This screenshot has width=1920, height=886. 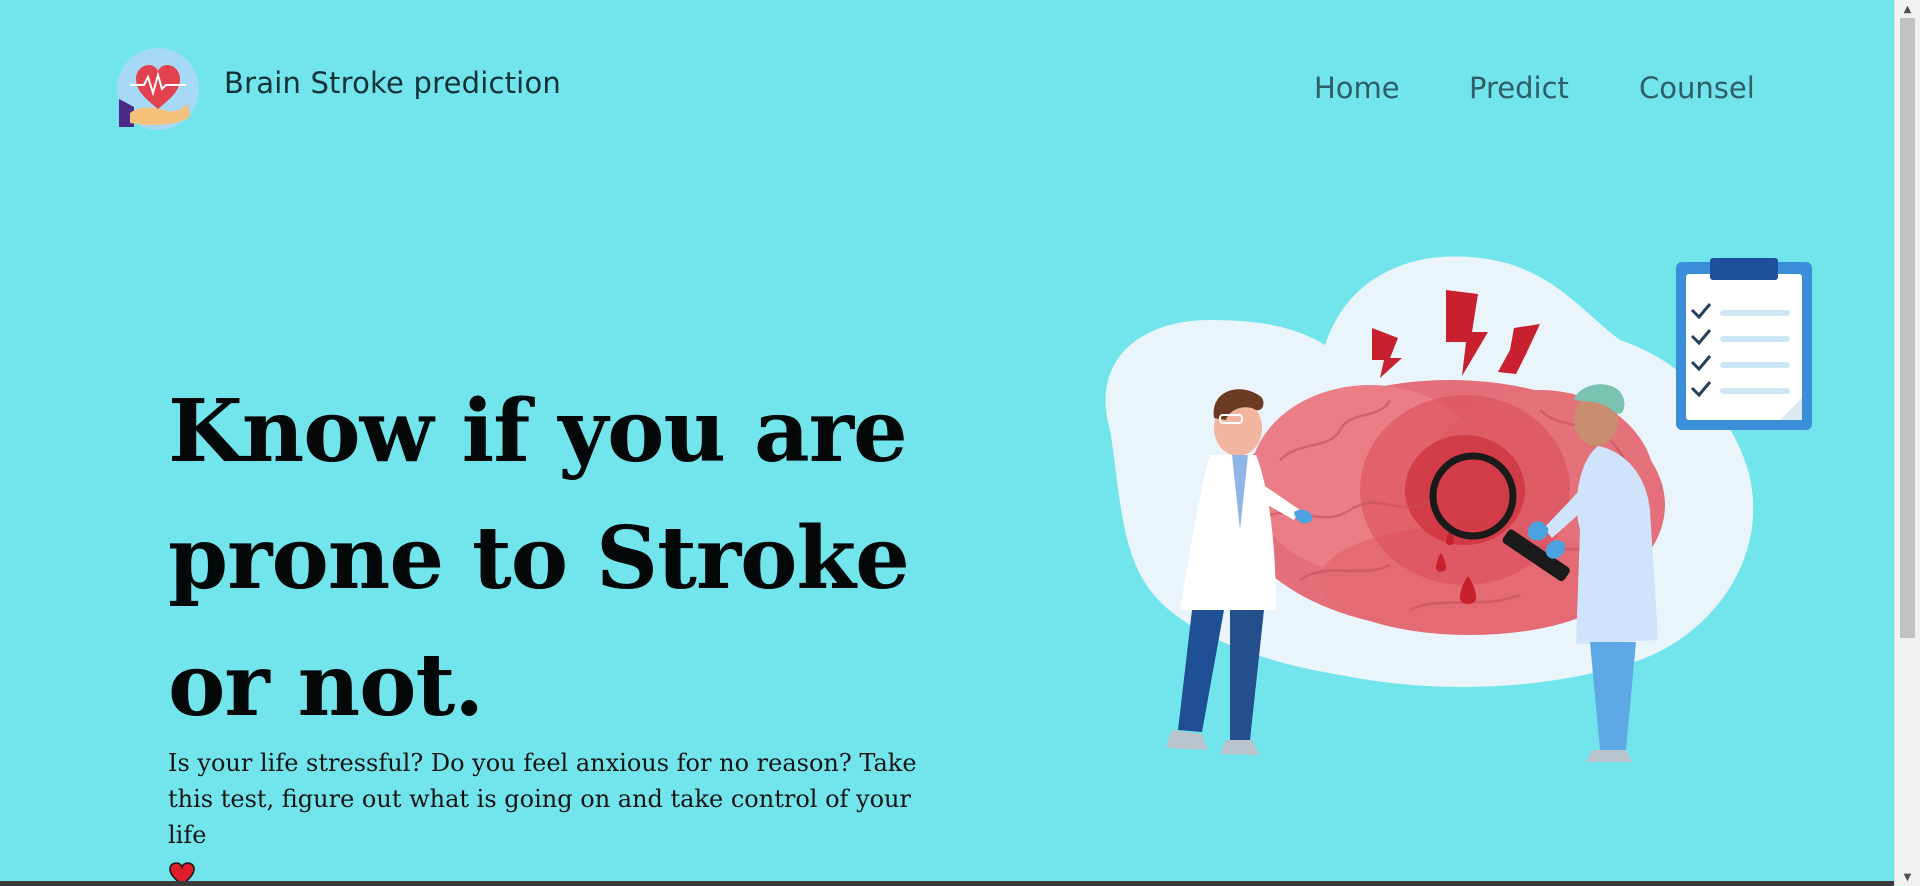 I want to click on nav-home: Home, so click(x=1357, y=88).